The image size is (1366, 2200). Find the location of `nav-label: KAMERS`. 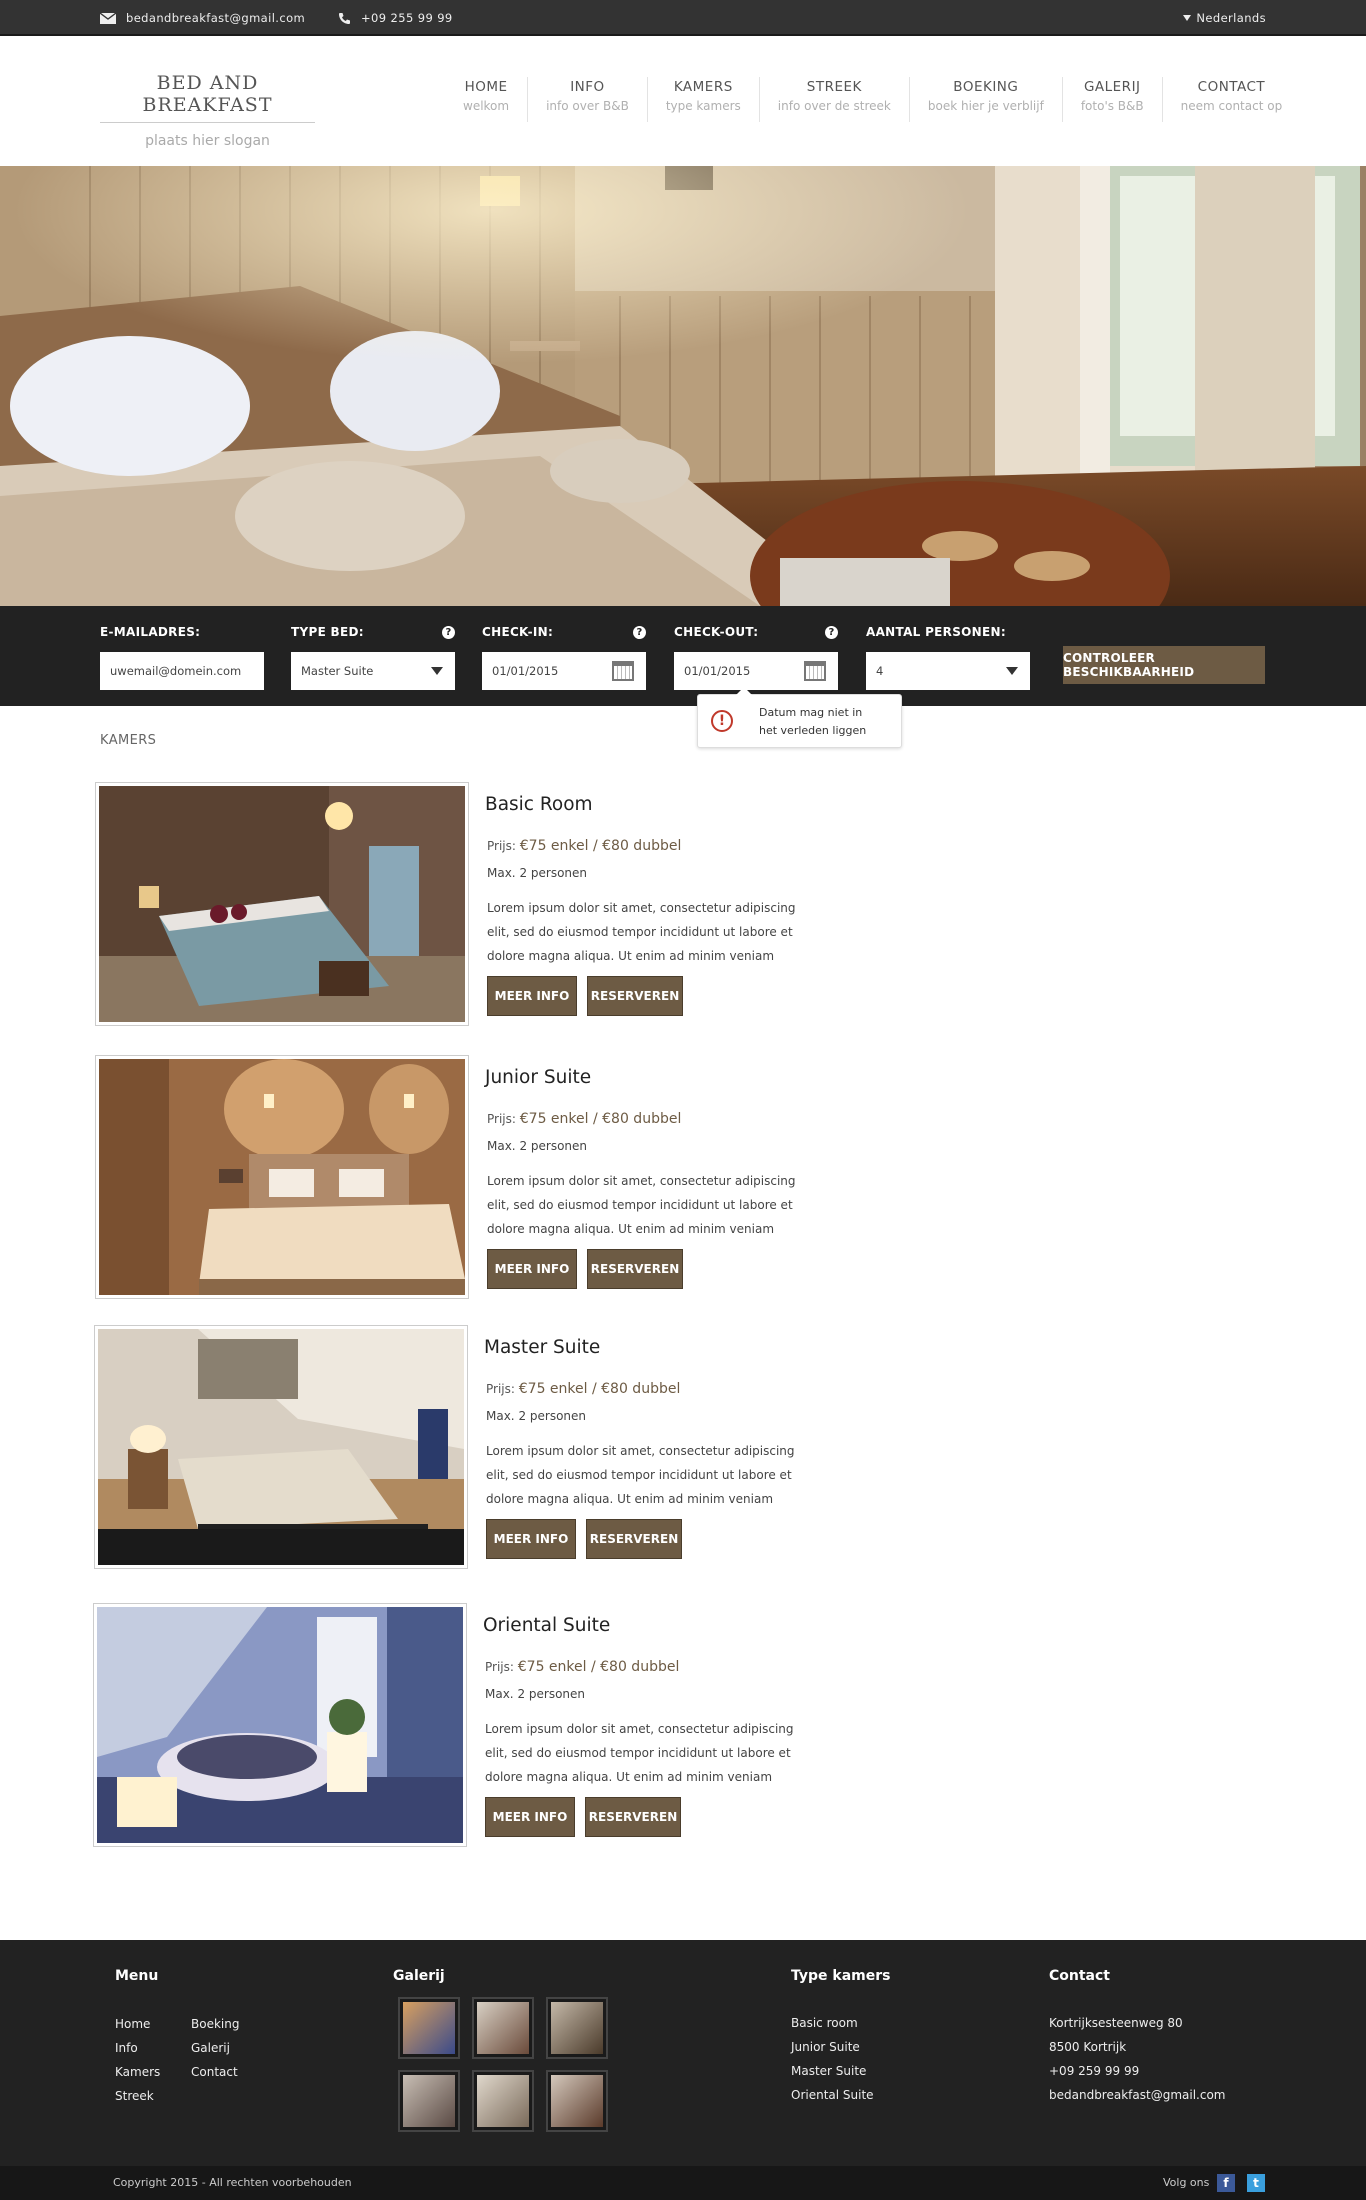

nav-label: KAMERS is located at coordinates (703, 87).